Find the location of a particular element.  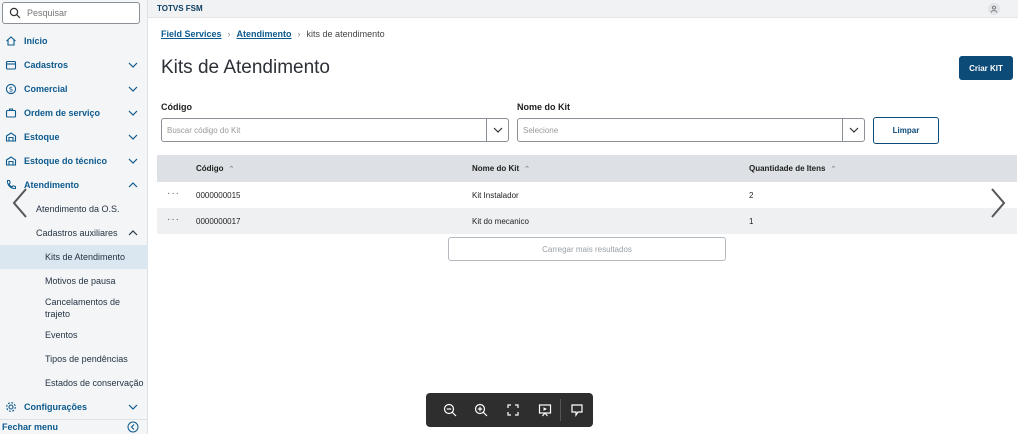

zoom-out-icon is located at coordinates (450, 410).